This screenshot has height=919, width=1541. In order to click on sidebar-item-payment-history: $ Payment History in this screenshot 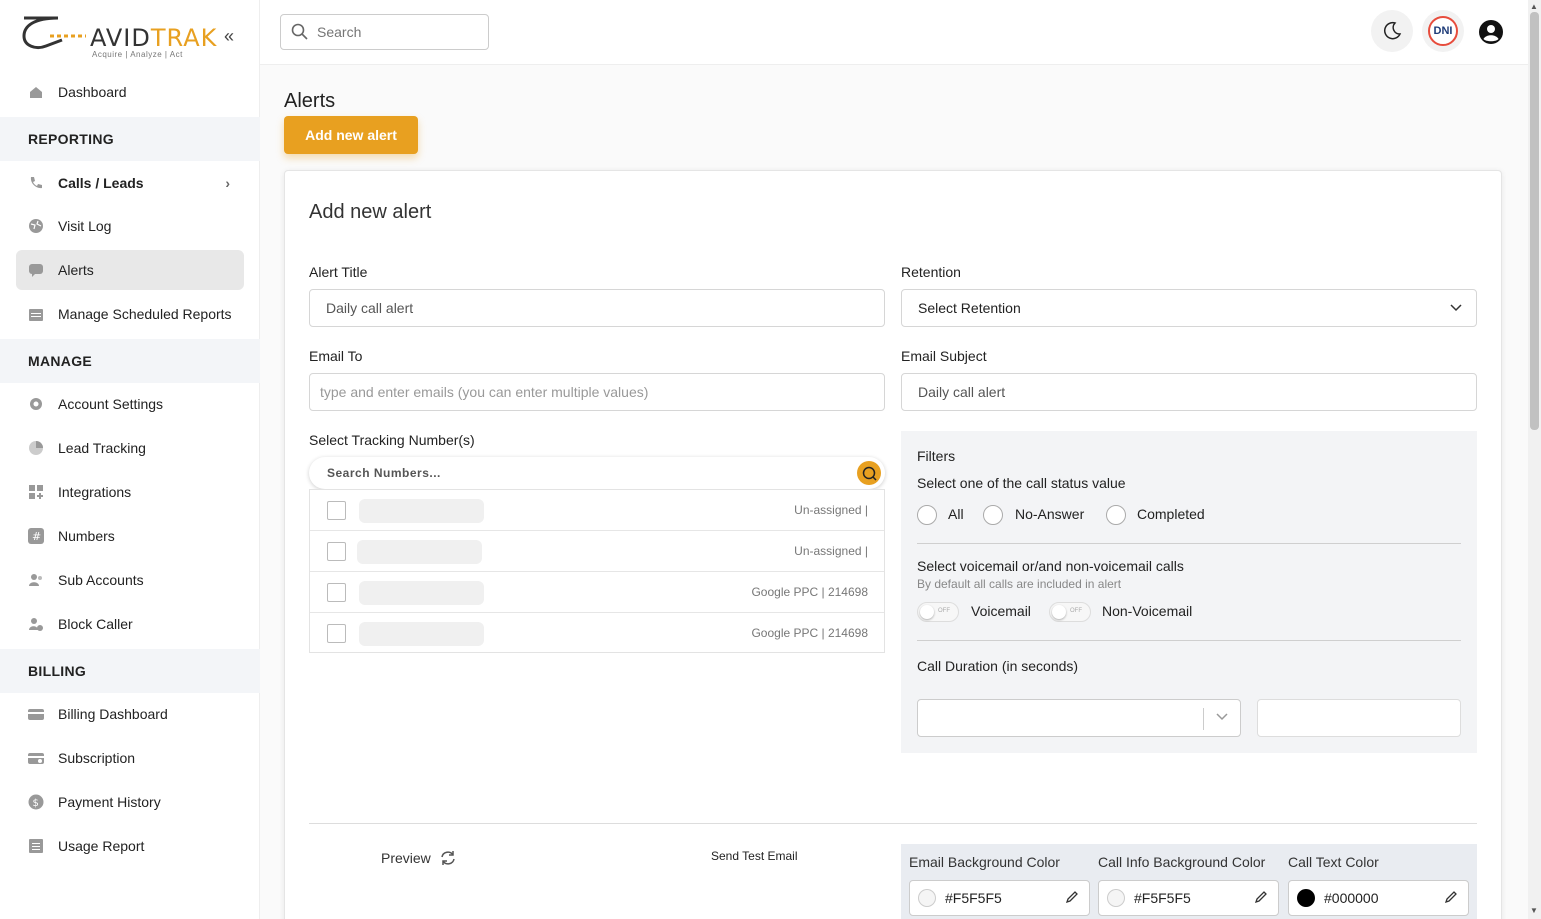, I will do `click(130, 802)`.